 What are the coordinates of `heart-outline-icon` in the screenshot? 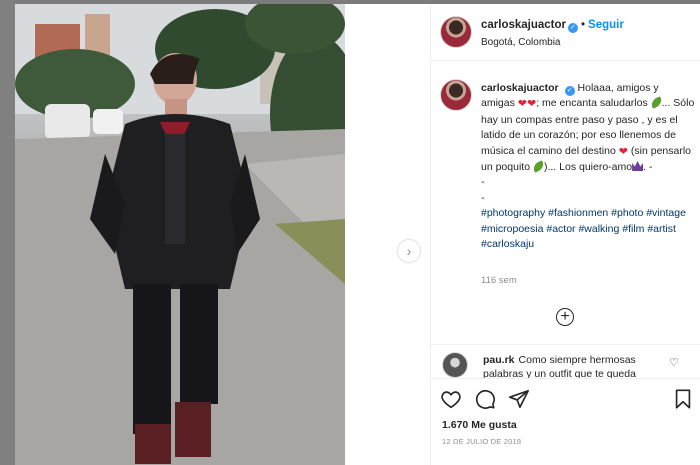 It's located at (451, 399).